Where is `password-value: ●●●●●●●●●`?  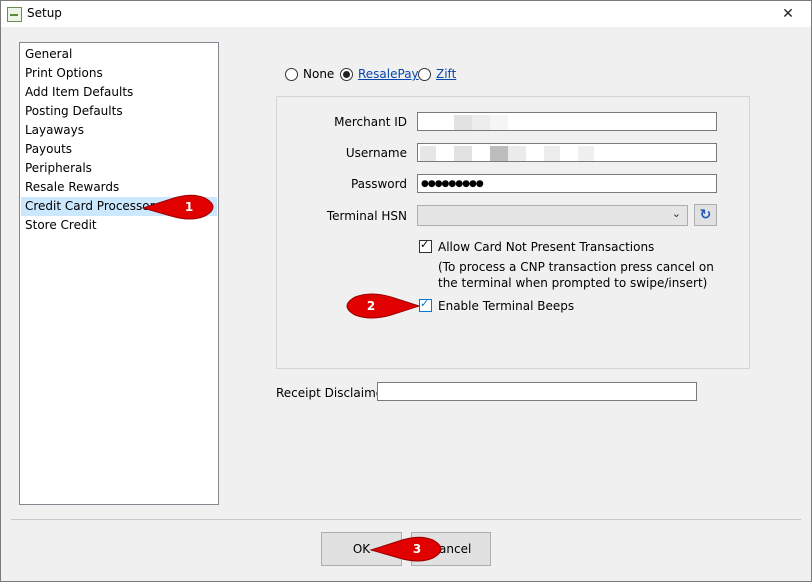
password-value: ●●●●●●●●● is located at coordinates (452, 184).